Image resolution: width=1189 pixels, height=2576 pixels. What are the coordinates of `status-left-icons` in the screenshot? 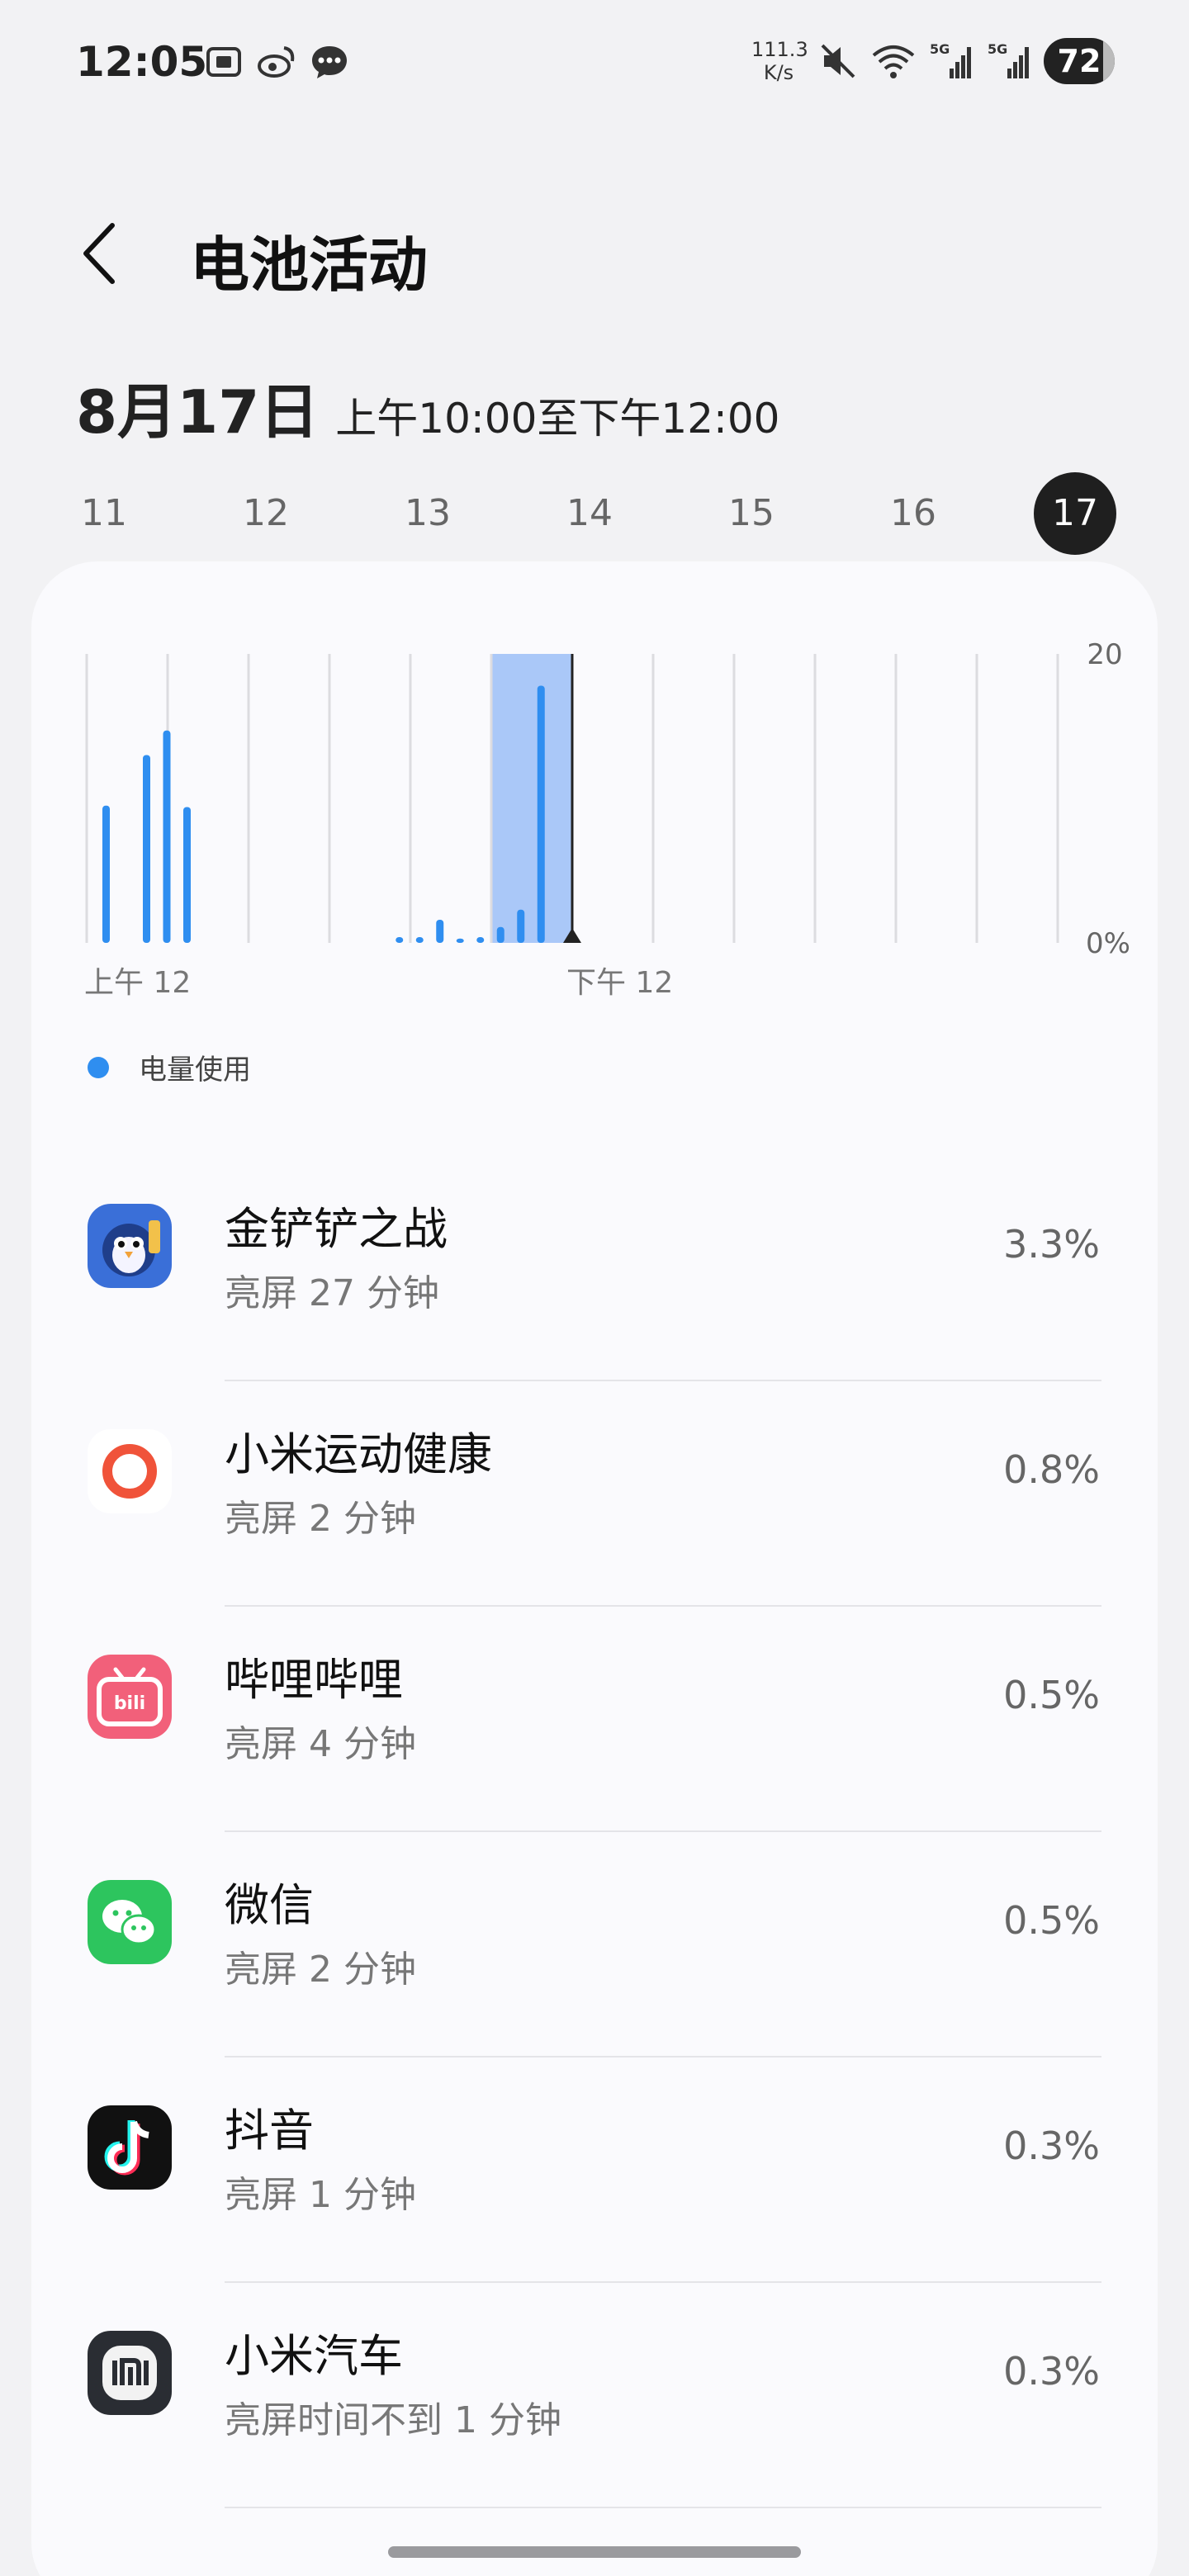 It's located at (276, 62).